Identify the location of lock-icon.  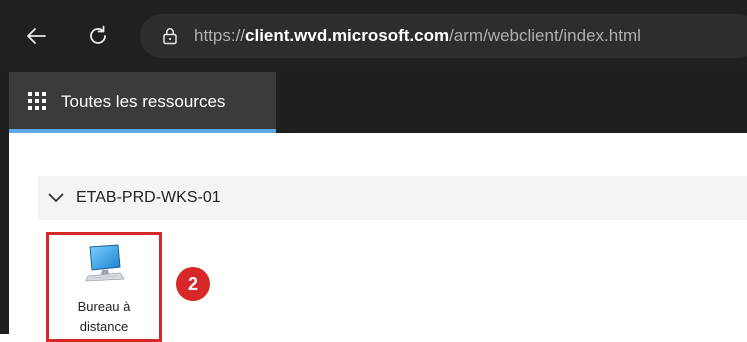
(170, 36).